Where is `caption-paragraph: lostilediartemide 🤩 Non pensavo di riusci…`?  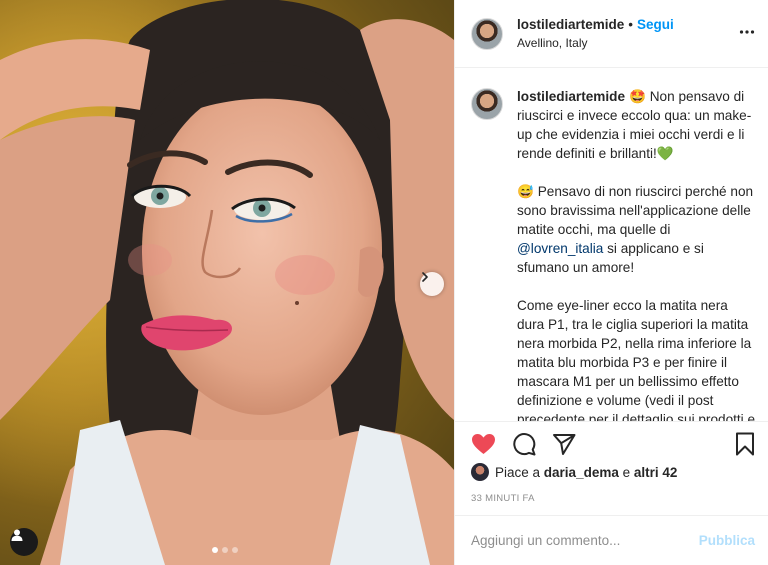
caption-paragraph: lostilediartemide 🤩 Non pensavo di riusci… is located at coordinates (637, 125).